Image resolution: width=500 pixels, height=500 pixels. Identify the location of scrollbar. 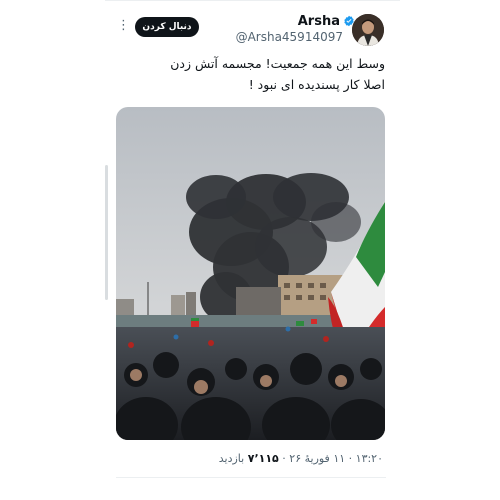
(106, 232).